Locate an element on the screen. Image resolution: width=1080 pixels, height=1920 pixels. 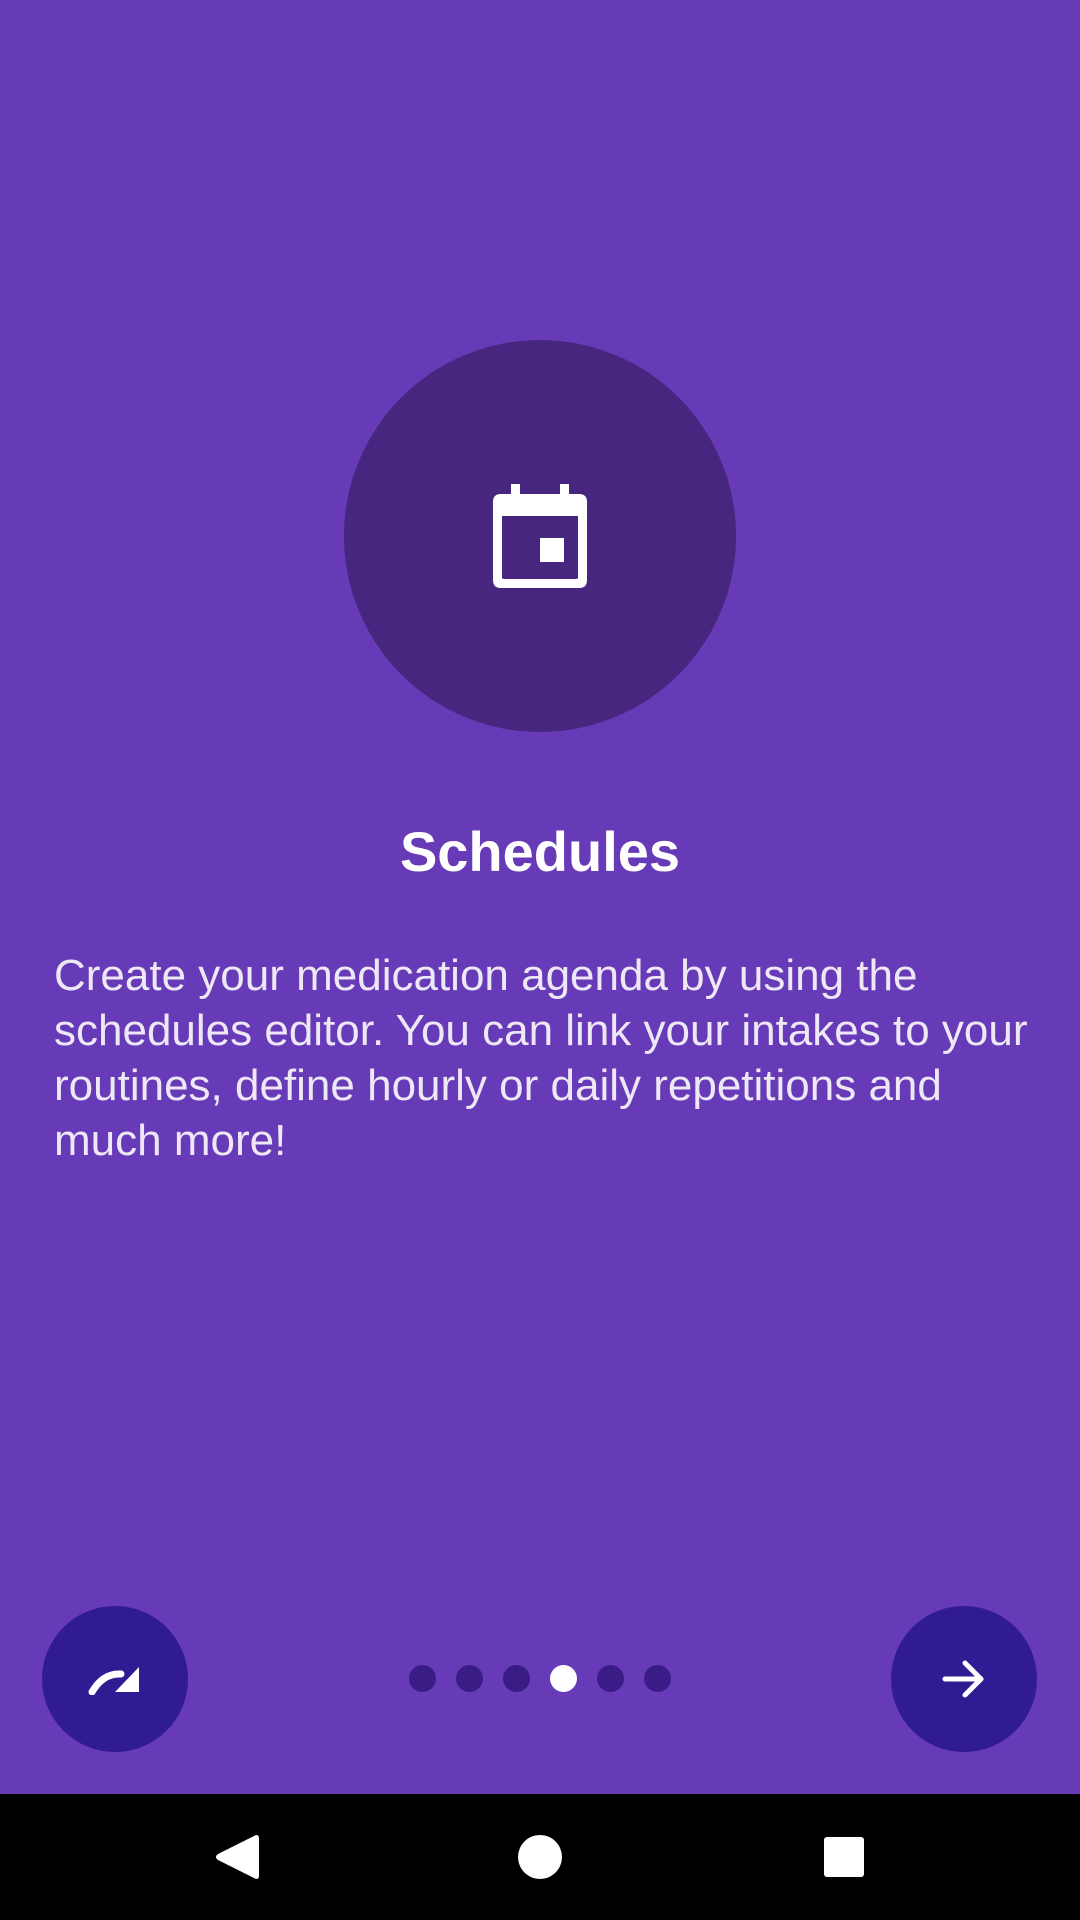
page-indicator is located at coordinates (540, 1678).